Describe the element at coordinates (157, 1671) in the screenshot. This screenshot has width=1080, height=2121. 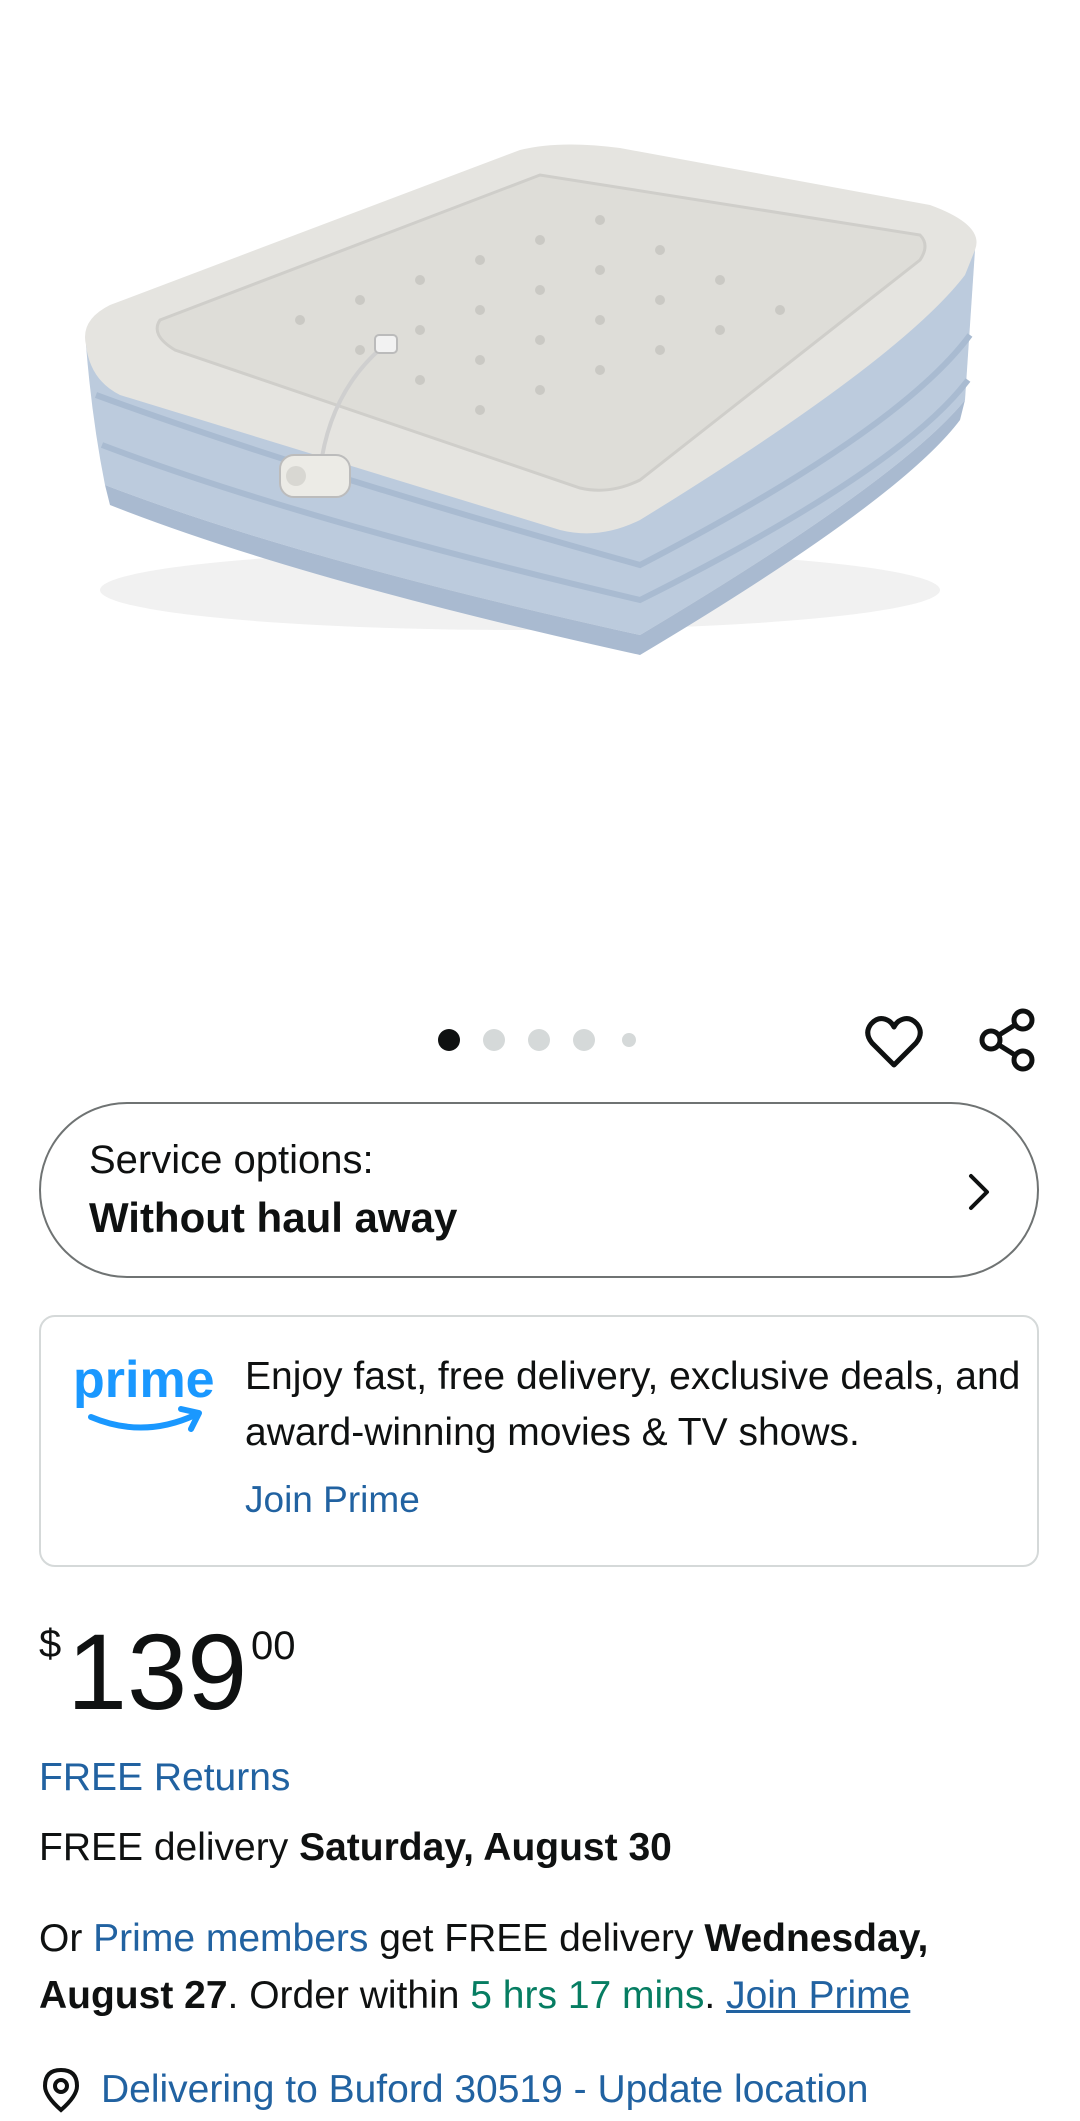
I see `price-whole: 139` at that location.